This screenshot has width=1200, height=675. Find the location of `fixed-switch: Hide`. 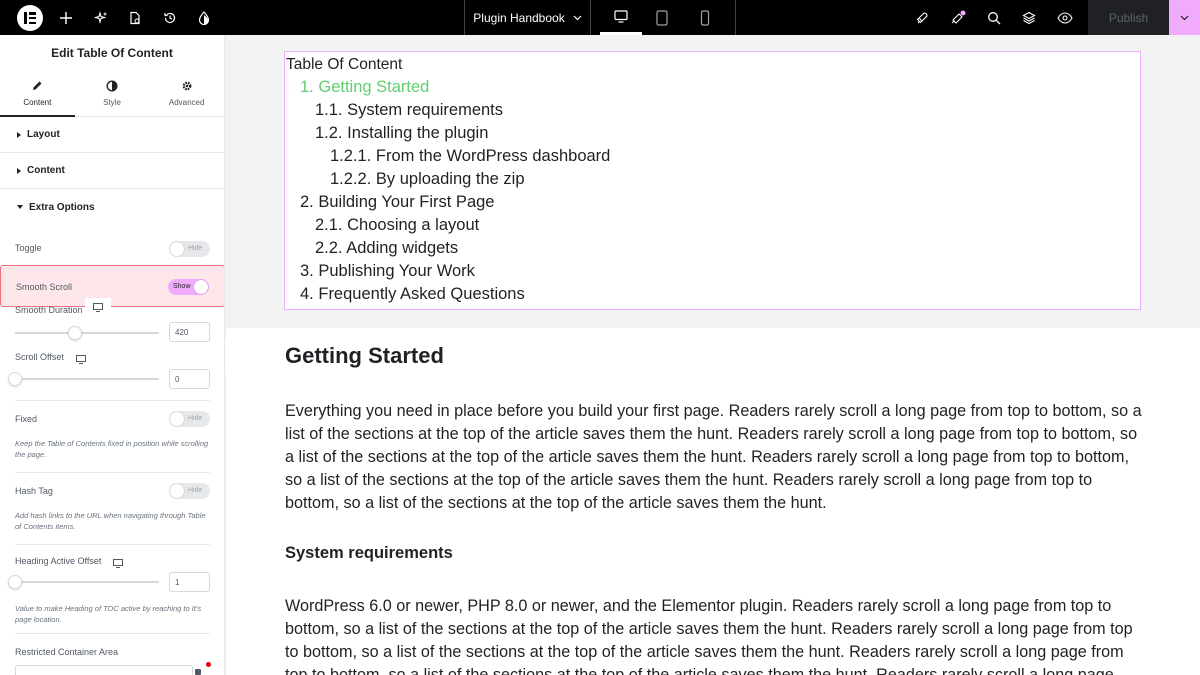

fixed-switch: Hide is located at coordinates (189, 419).